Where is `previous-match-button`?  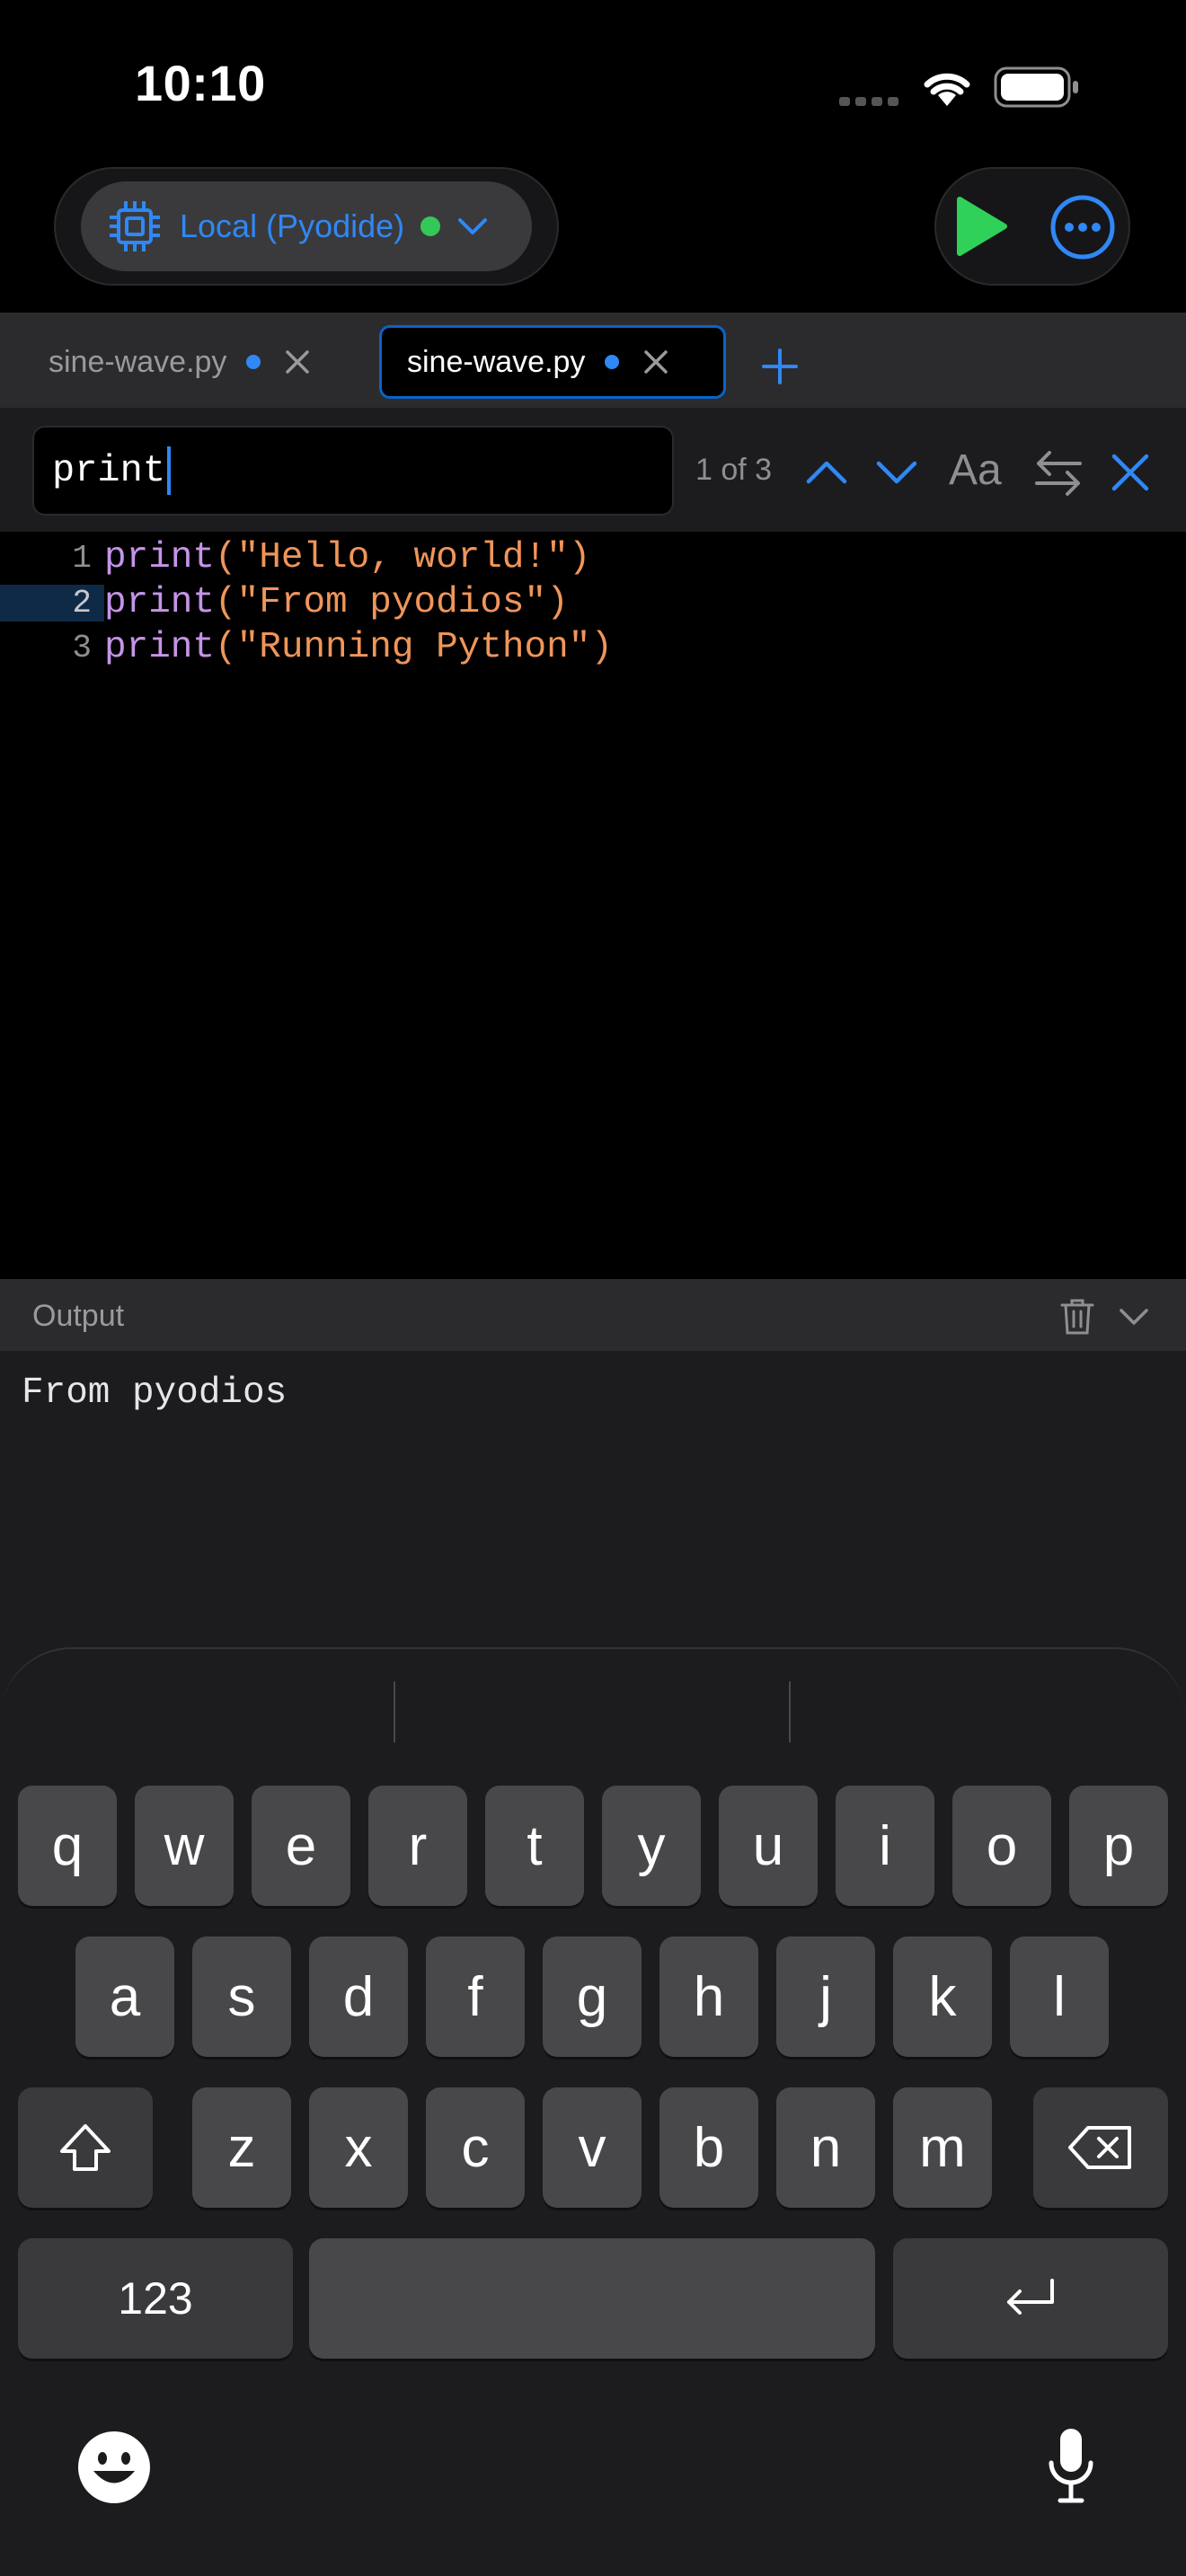 previous-match-button is located at coordinates (826, 472).